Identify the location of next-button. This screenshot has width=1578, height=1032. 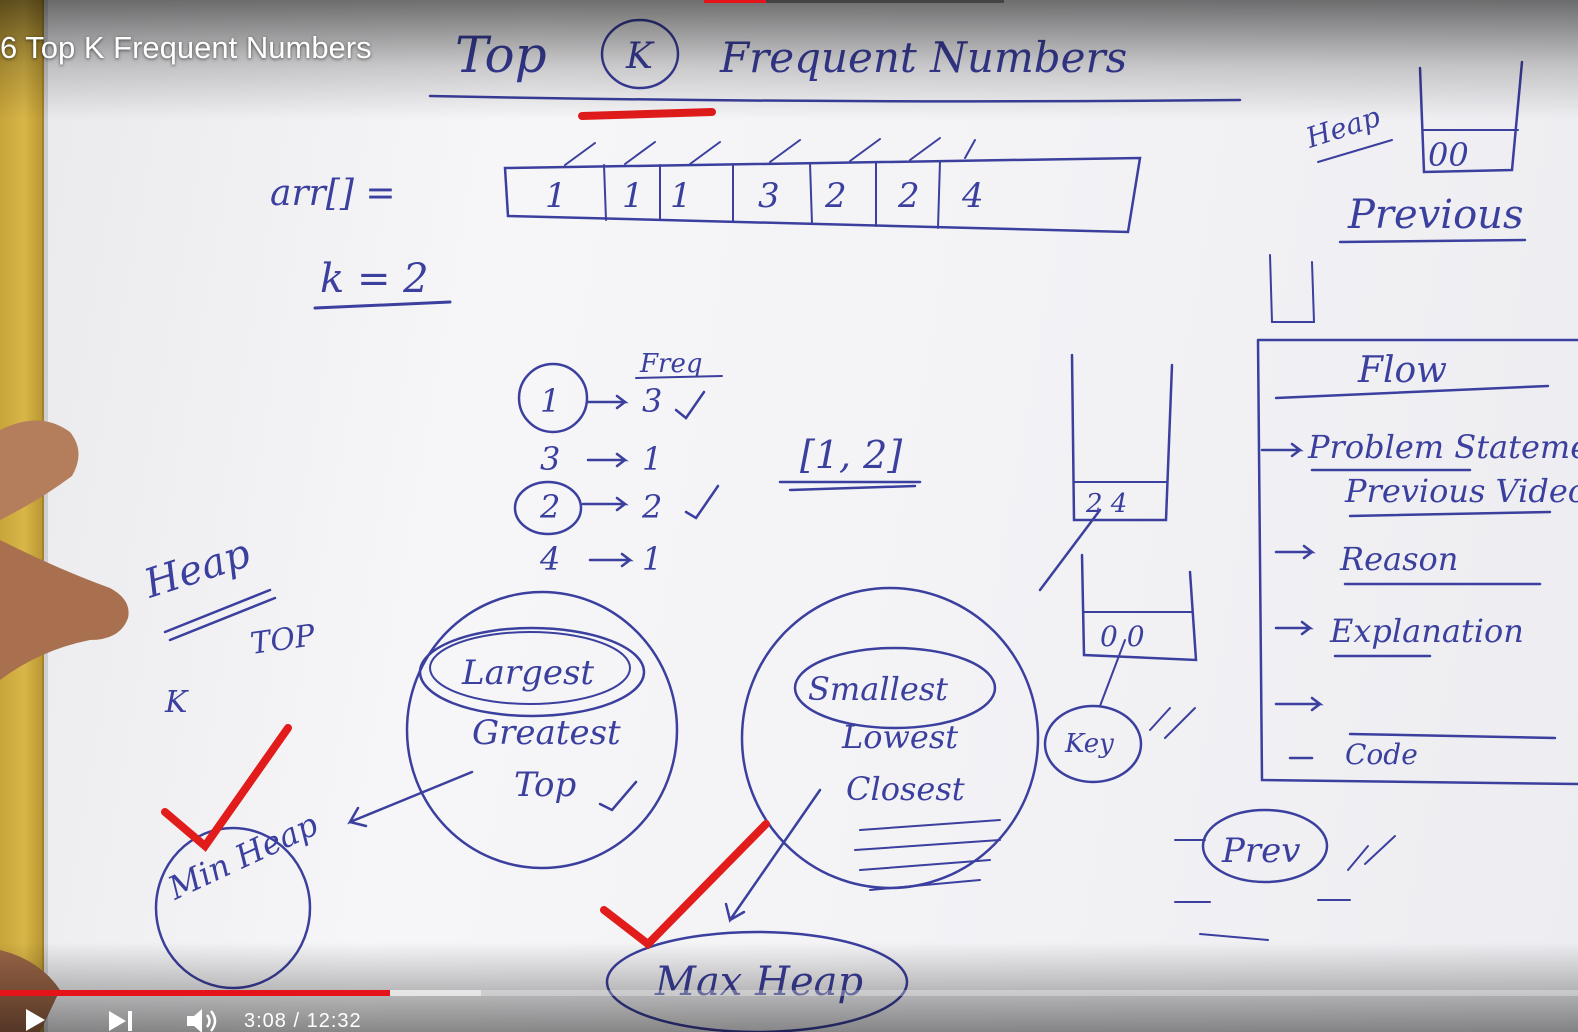
(121, 1021).